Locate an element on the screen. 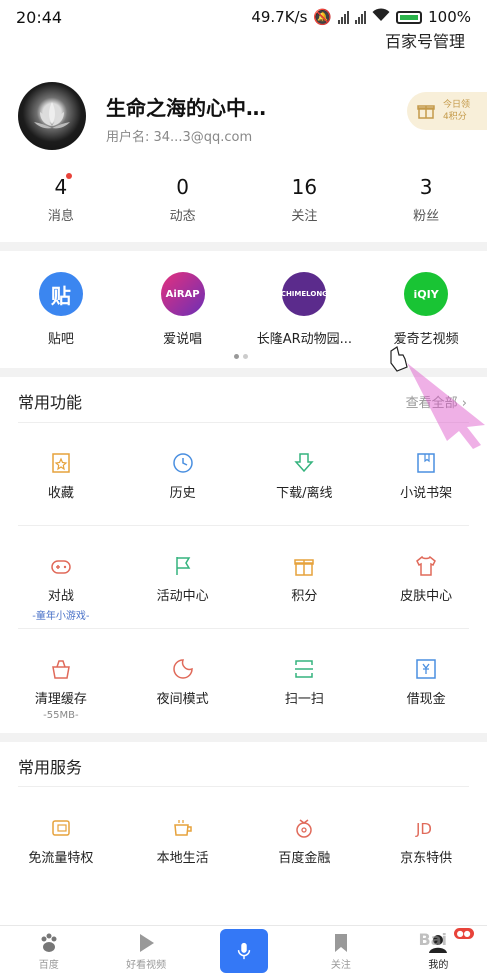 Image resolution: width=487 pixels, height=975 pixels. avatar is located at coordinates (52, 116).